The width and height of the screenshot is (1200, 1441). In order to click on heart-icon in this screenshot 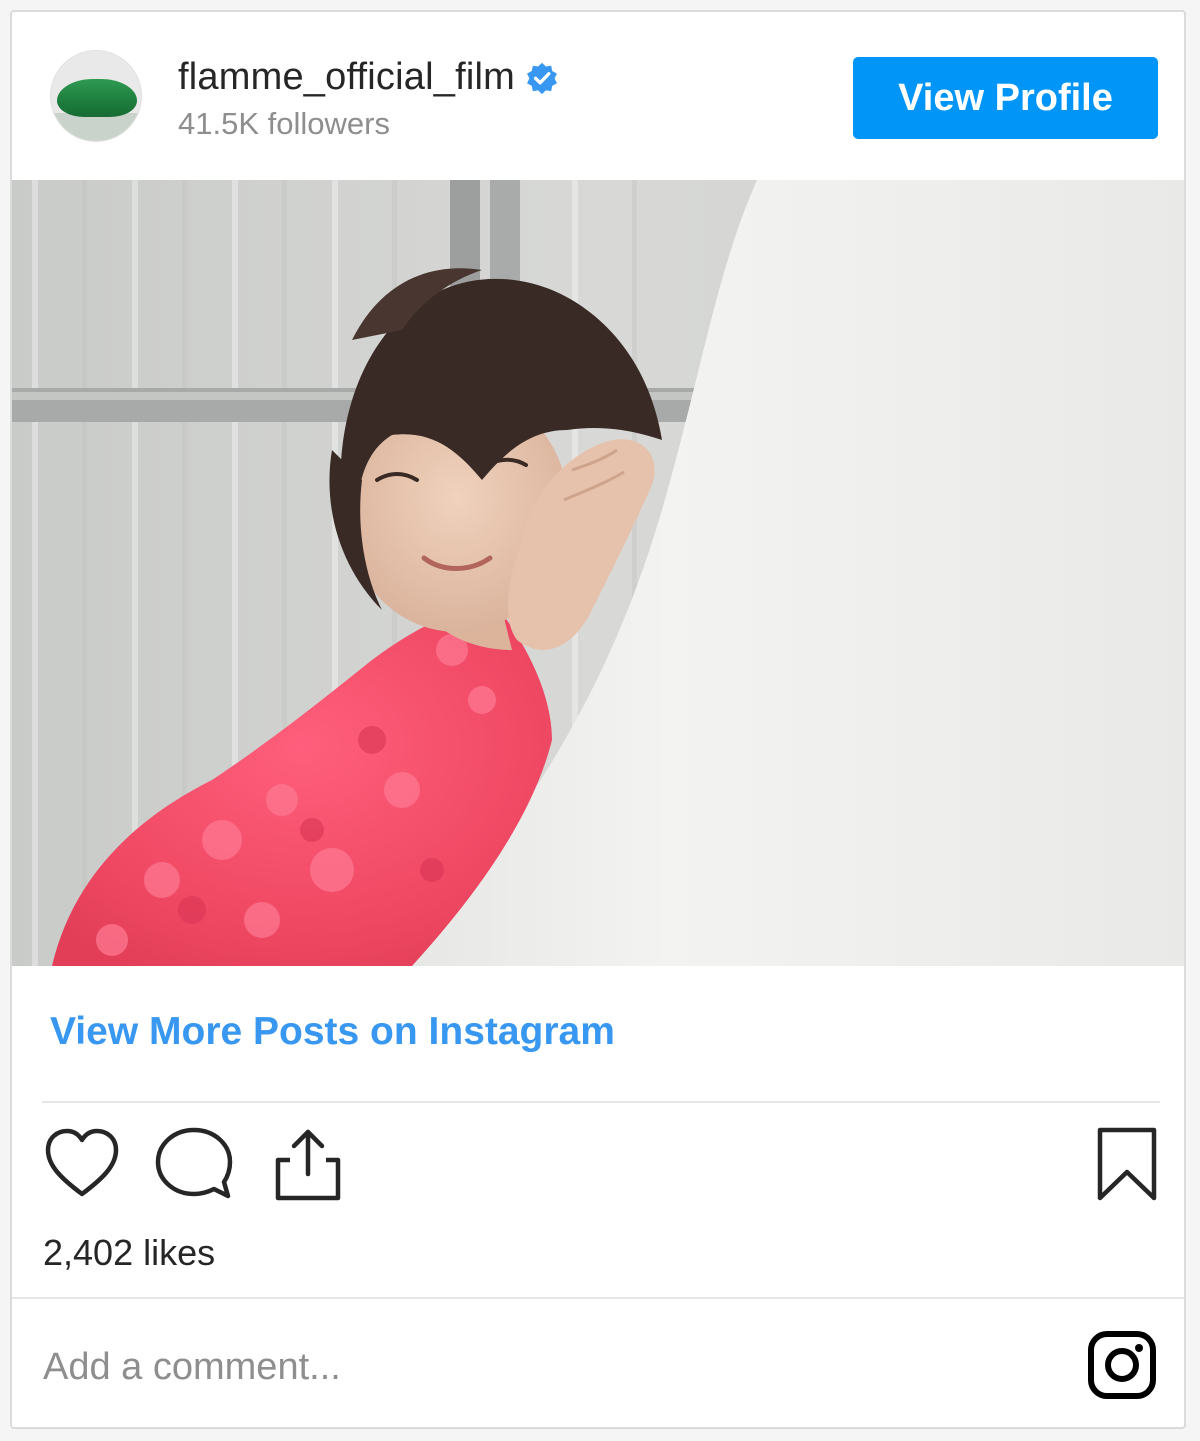, I will do `click(82, 1166)`.